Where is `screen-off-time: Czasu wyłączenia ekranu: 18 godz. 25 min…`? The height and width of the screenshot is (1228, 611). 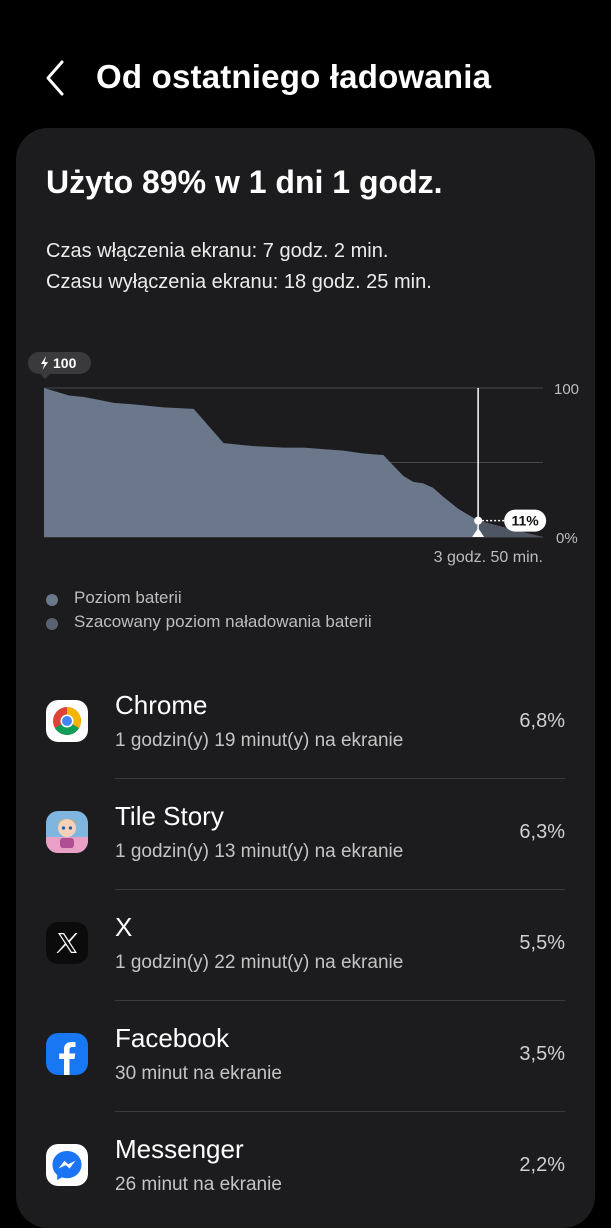 screen-off-time: Czasu wyłączenia ekranu: 18 godz. 25 min… is located at coordinates (239, 282).